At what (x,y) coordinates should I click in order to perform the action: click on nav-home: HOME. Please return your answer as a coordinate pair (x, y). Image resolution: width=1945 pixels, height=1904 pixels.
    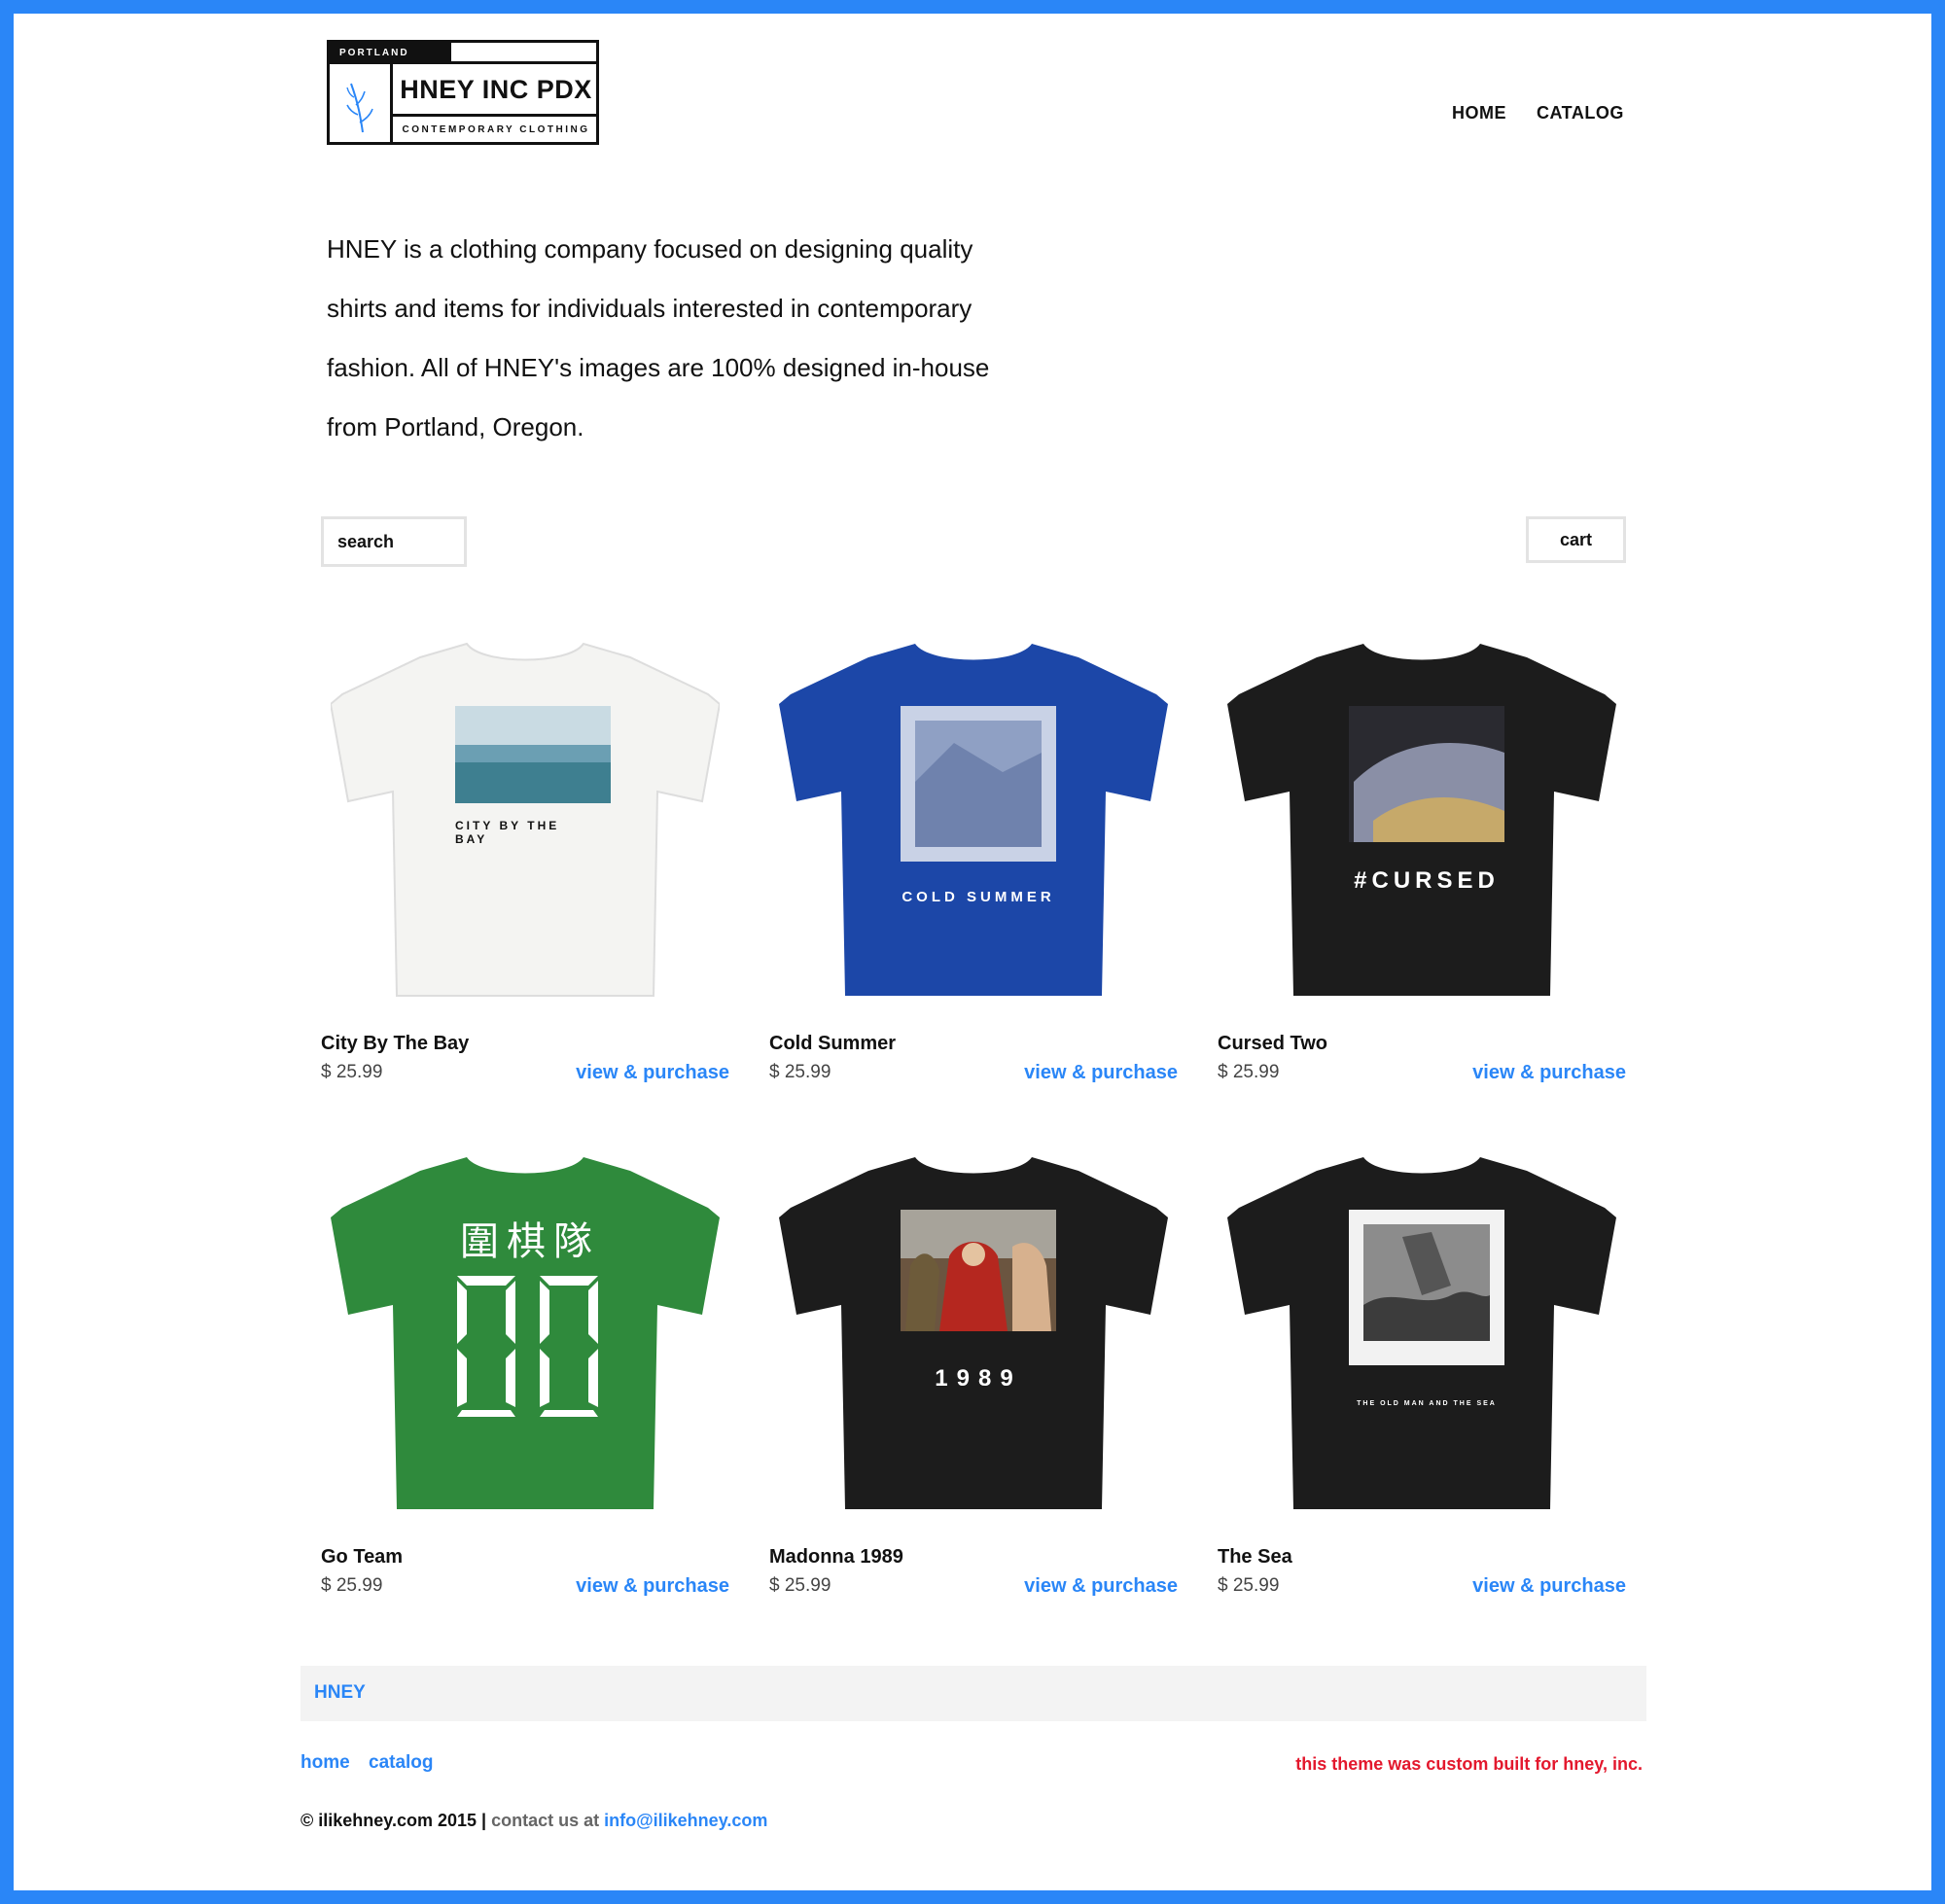
    Looking at the image, I should click on (1479, 113).